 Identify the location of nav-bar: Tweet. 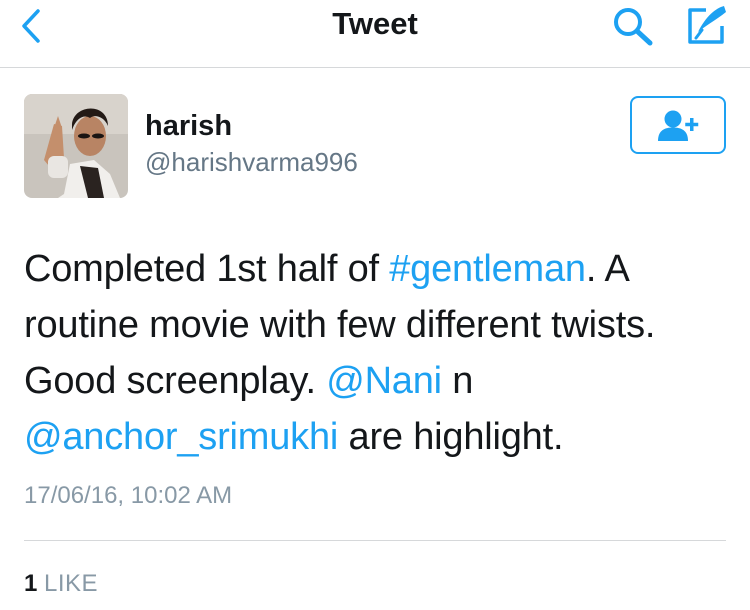
(375, 34).